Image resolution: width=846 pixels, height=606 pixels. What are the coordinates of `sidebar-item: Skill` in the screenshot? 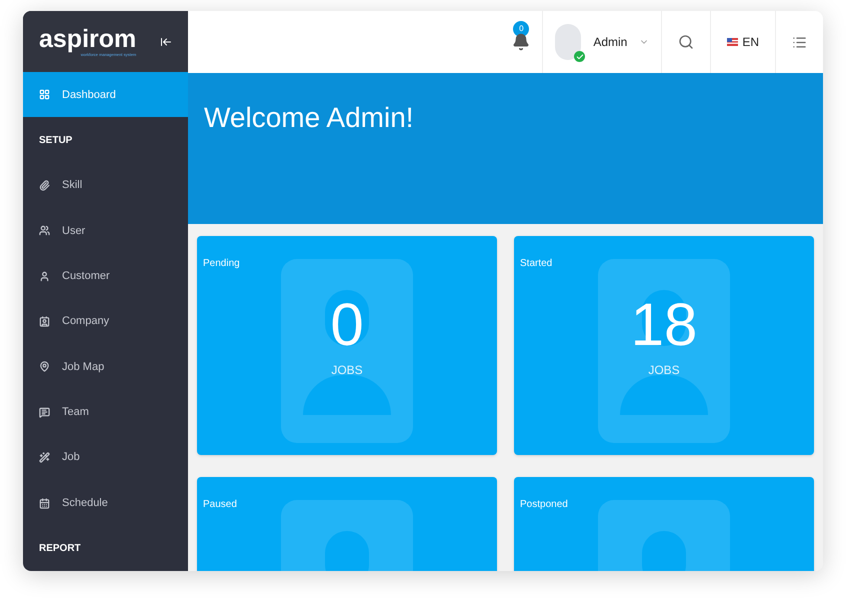 It's located at (105, 185).